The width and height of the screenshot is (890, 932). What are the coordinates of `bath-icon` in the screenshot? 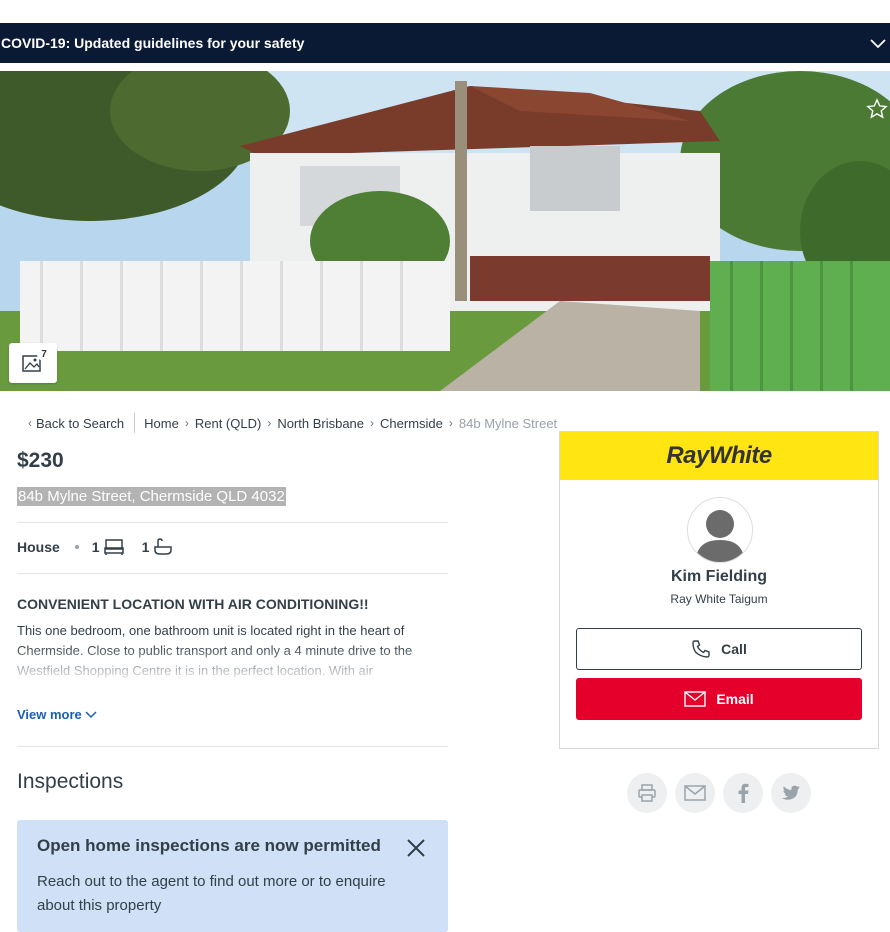 It's located at (163, 546).